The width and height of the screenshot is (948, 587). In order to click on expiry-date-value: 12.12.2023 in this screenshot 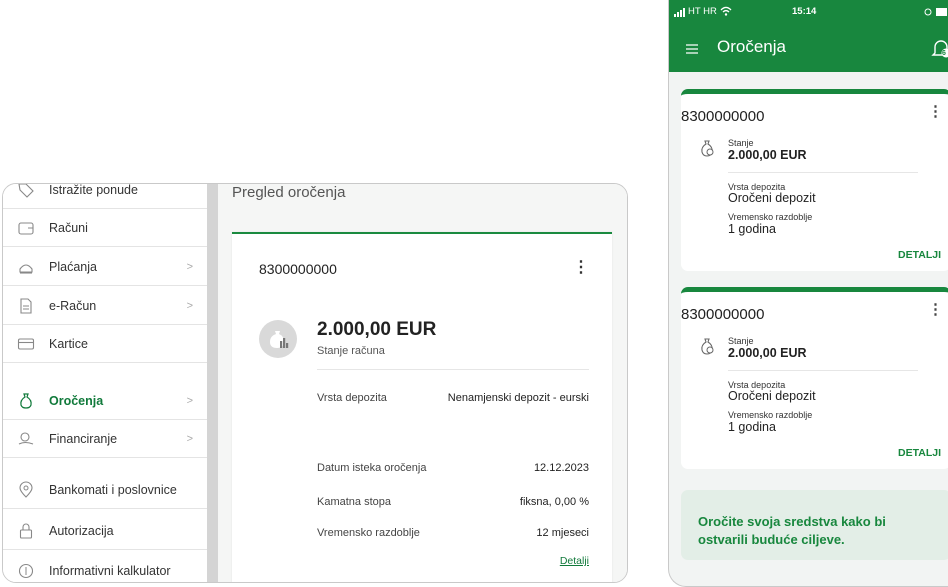, I will do `click(561, 468)`.